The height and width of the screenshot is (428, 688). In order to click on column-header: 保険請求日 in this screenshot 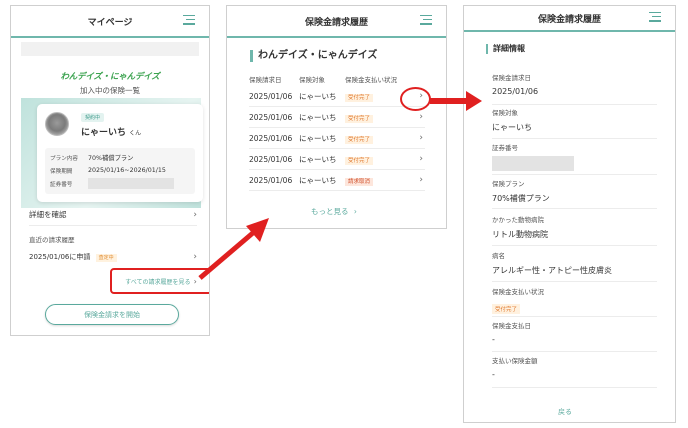, I will do `click(265, 80)`.